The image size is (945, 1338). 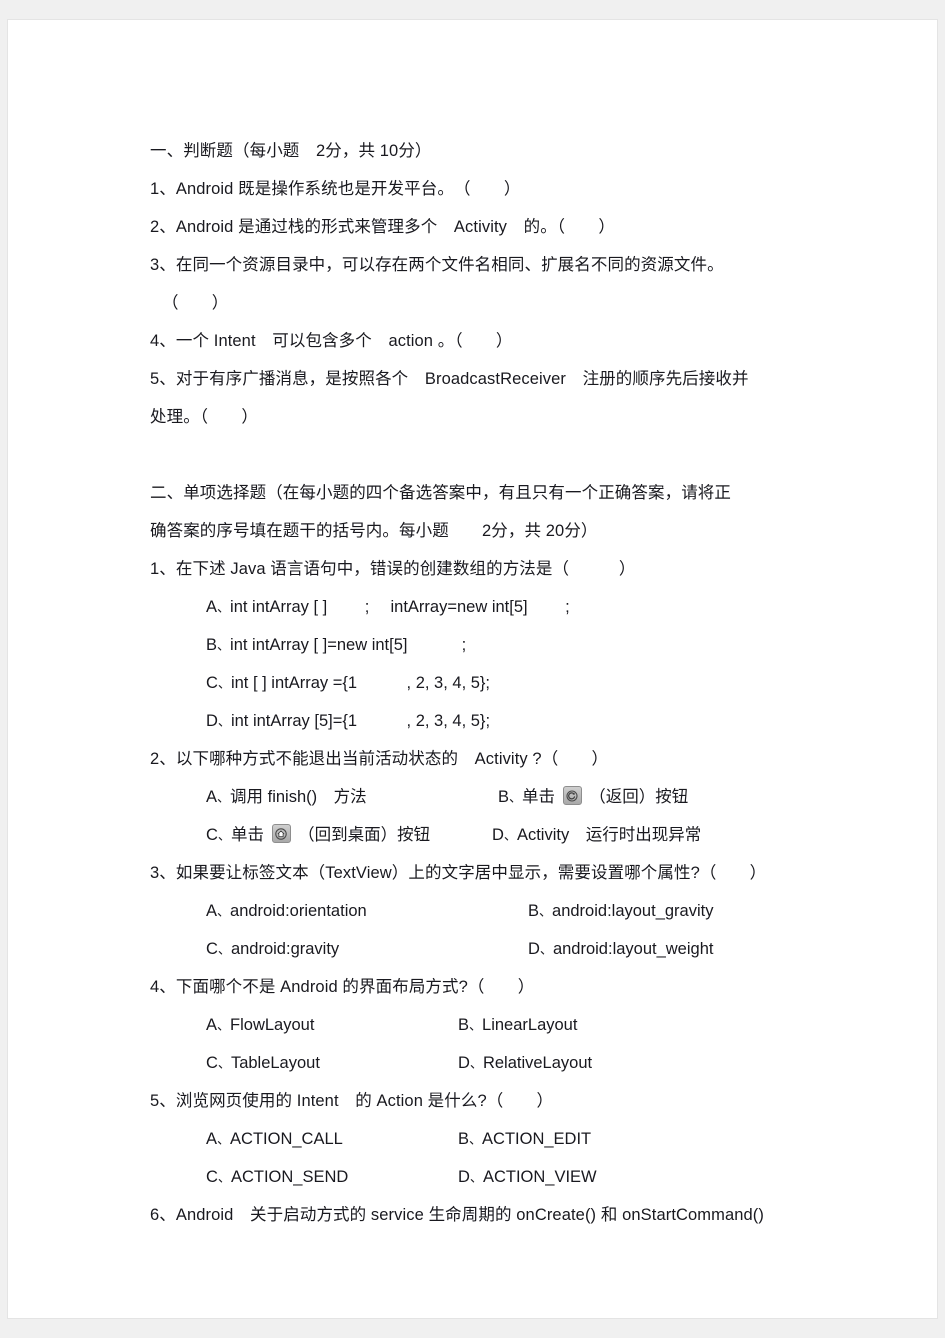 I want to click on section-2-heading-line-1: 二、单项选择题（在每小题的四个备选答案中，有且只有一个正确答案，请将正, so click(x=440, y=493).